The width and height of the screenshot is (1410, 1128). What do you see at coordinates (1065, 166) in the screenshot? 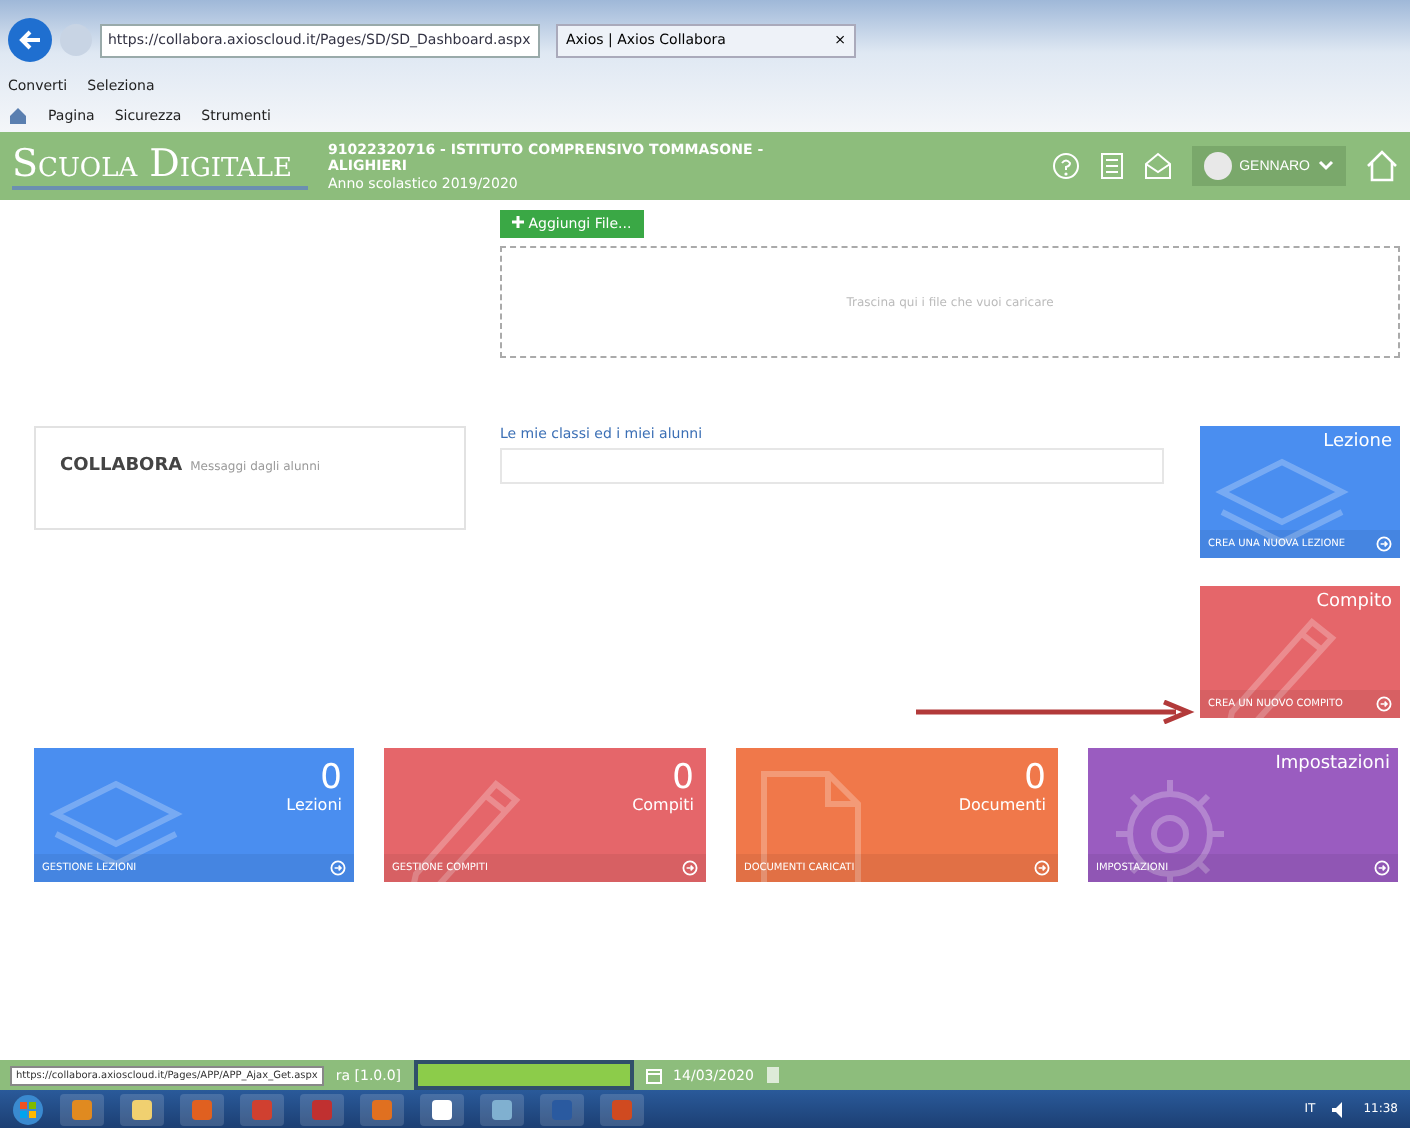
I see `help-icon` at bounding box center [1065, 166].